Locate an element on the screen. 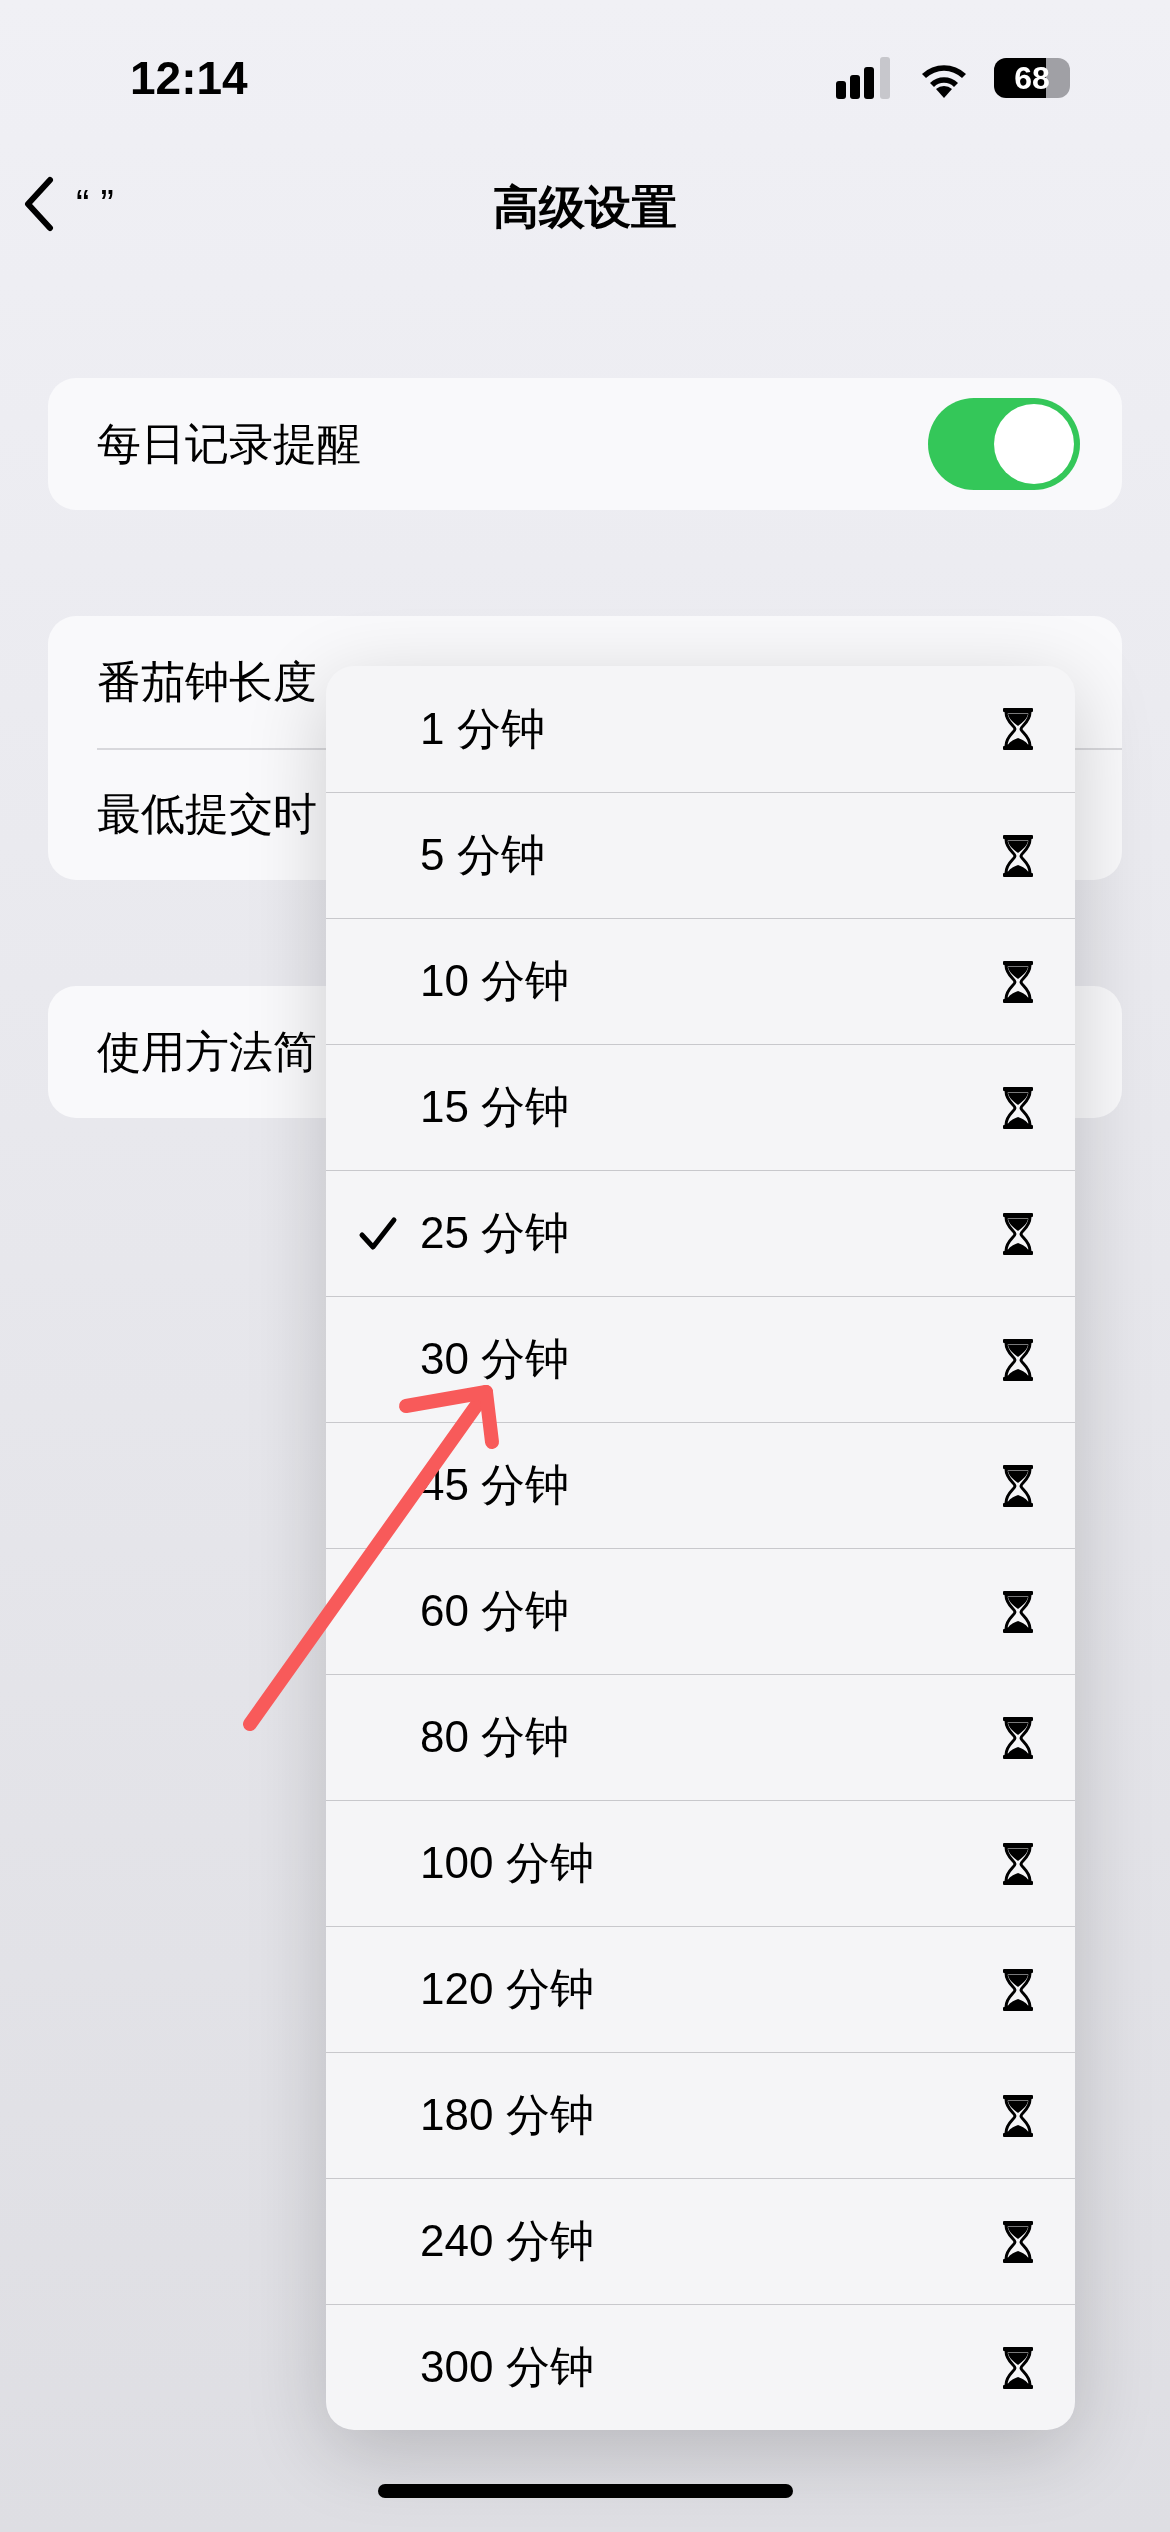 The width and height of the screenshot is (1170, 2532). back-chevron-icon is located at coordinates (39, 204).